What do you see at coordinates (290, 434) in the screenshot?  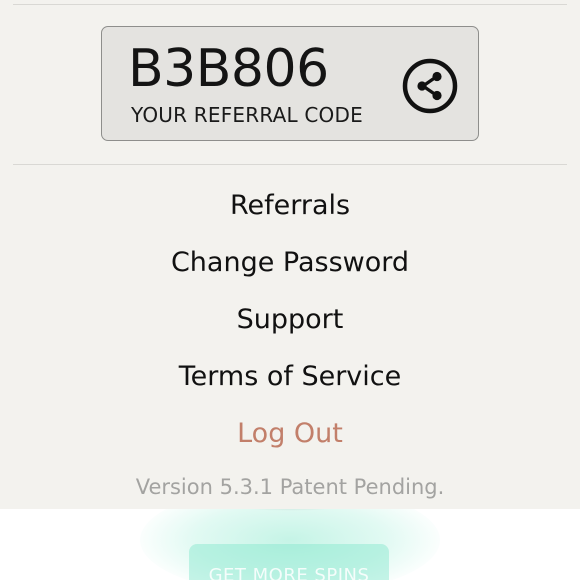 I see `menu-item-log-out: Log Out` at bounding box center [290, 434].